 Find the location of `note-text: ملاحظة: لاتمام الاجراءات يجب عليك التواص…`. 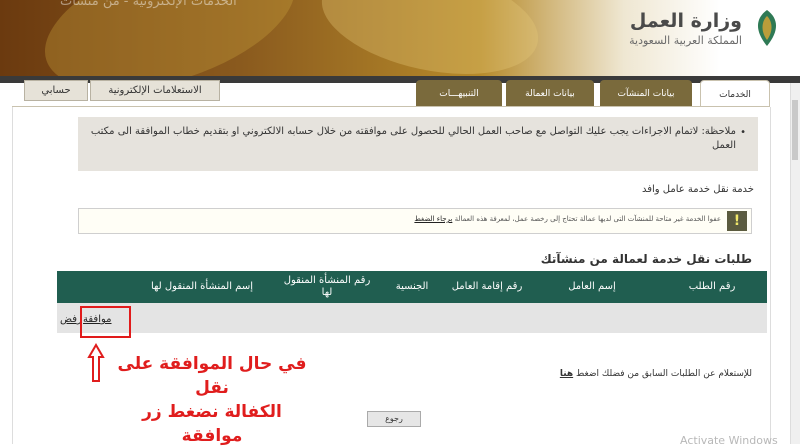

note-text: ملاحظة: لاتمام الاجراءات يجب عليك التواص… is located at coordinates (413, 138).